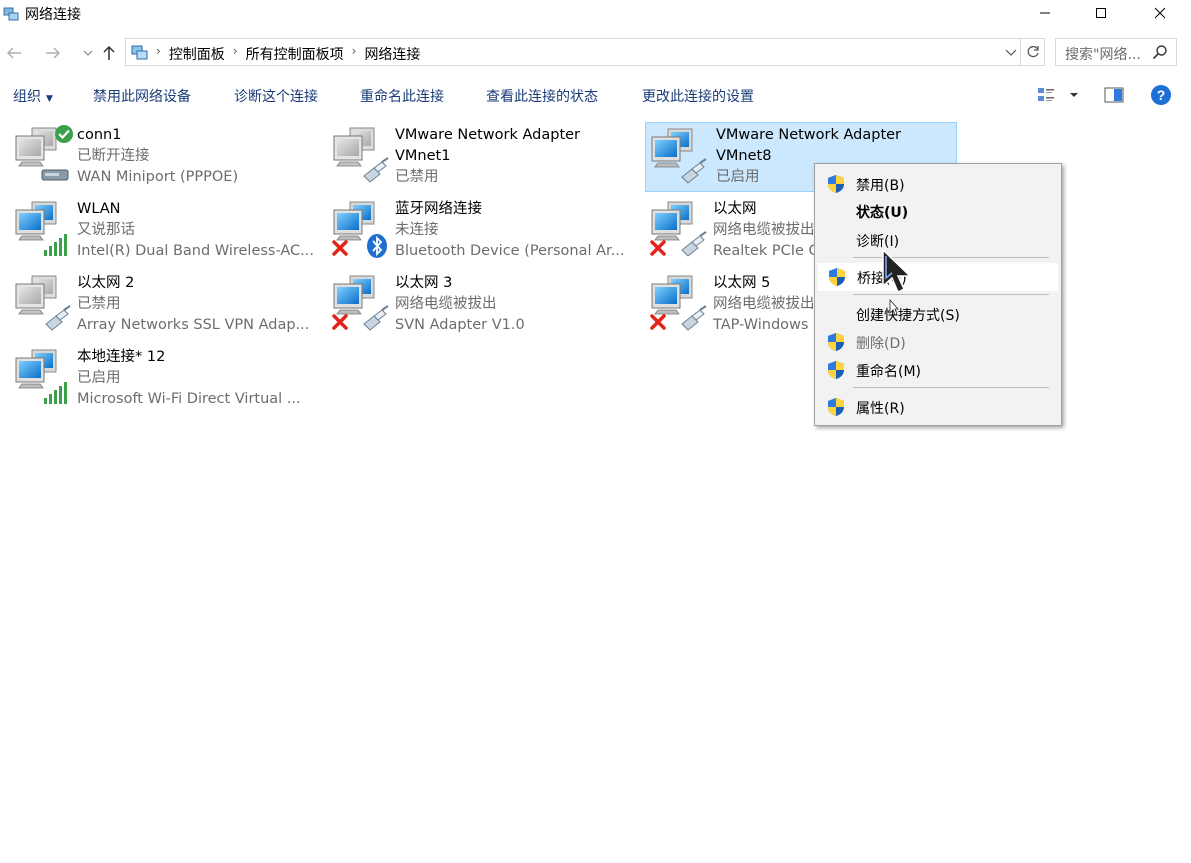 Image resolution: width=1191 pixels, height=863 pixels. What do you see at coordinates (106, 230) in the screenshot?
I see `connection-status: 又说那话` at bounding box center [106, 230].